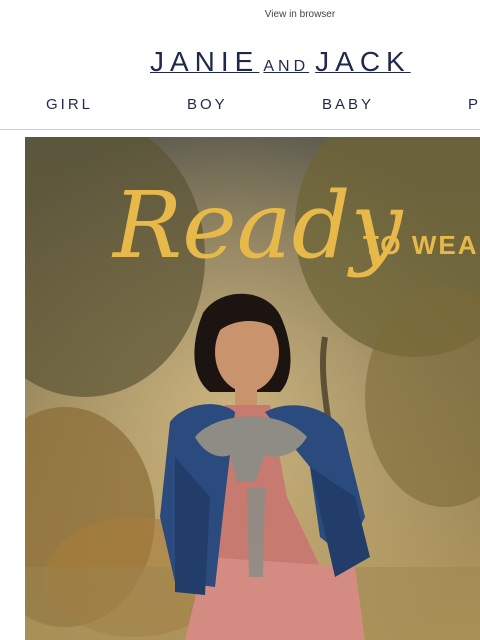  I want to click on view-in-browser-link: View in browser, so click(240, 14).